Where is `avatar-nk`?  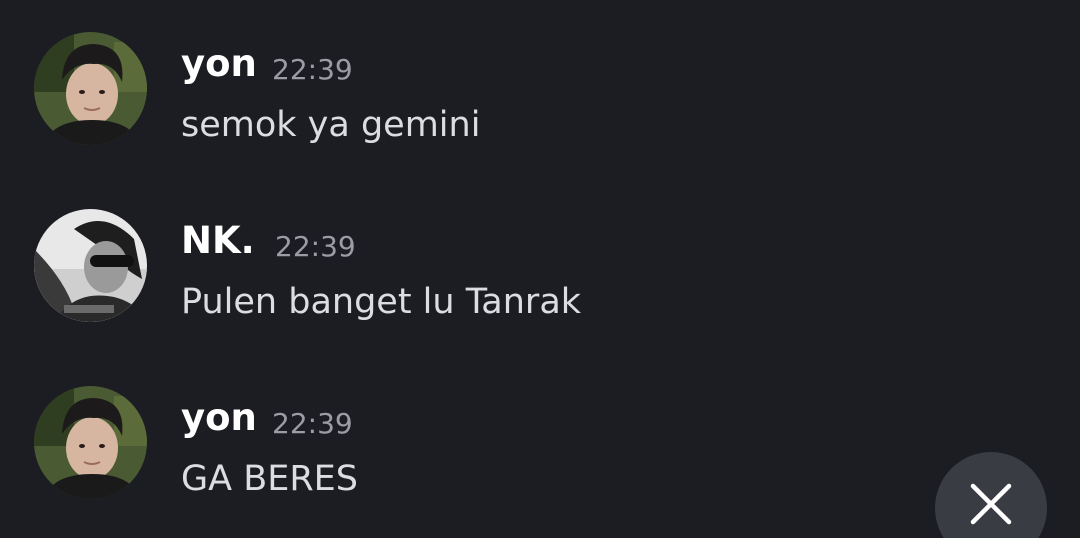
avatar-nk is located at coordinates (90, 265).